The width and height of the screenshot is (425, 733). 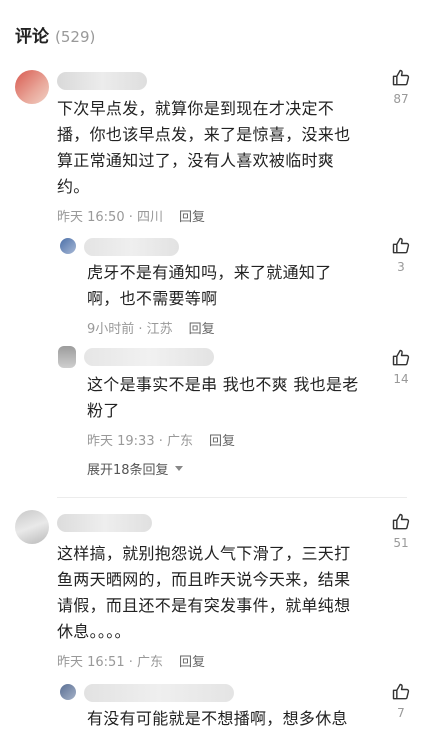 What do you see at coordinates (401, 99) in the screenshot?
I see `like-count: 87` at bounding box center [401, 99].